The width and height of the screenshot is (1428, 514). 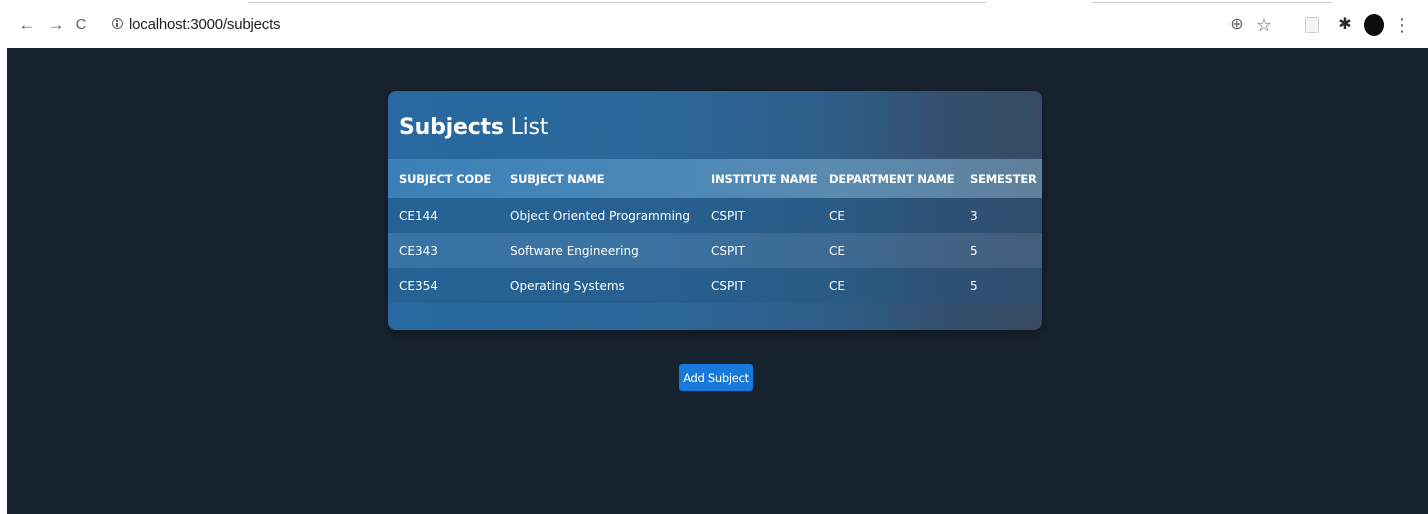 What do you see at coordinates (714, 3) in the screenshot?
I see `tab-strip-edge` at bounding box center [714, 3].